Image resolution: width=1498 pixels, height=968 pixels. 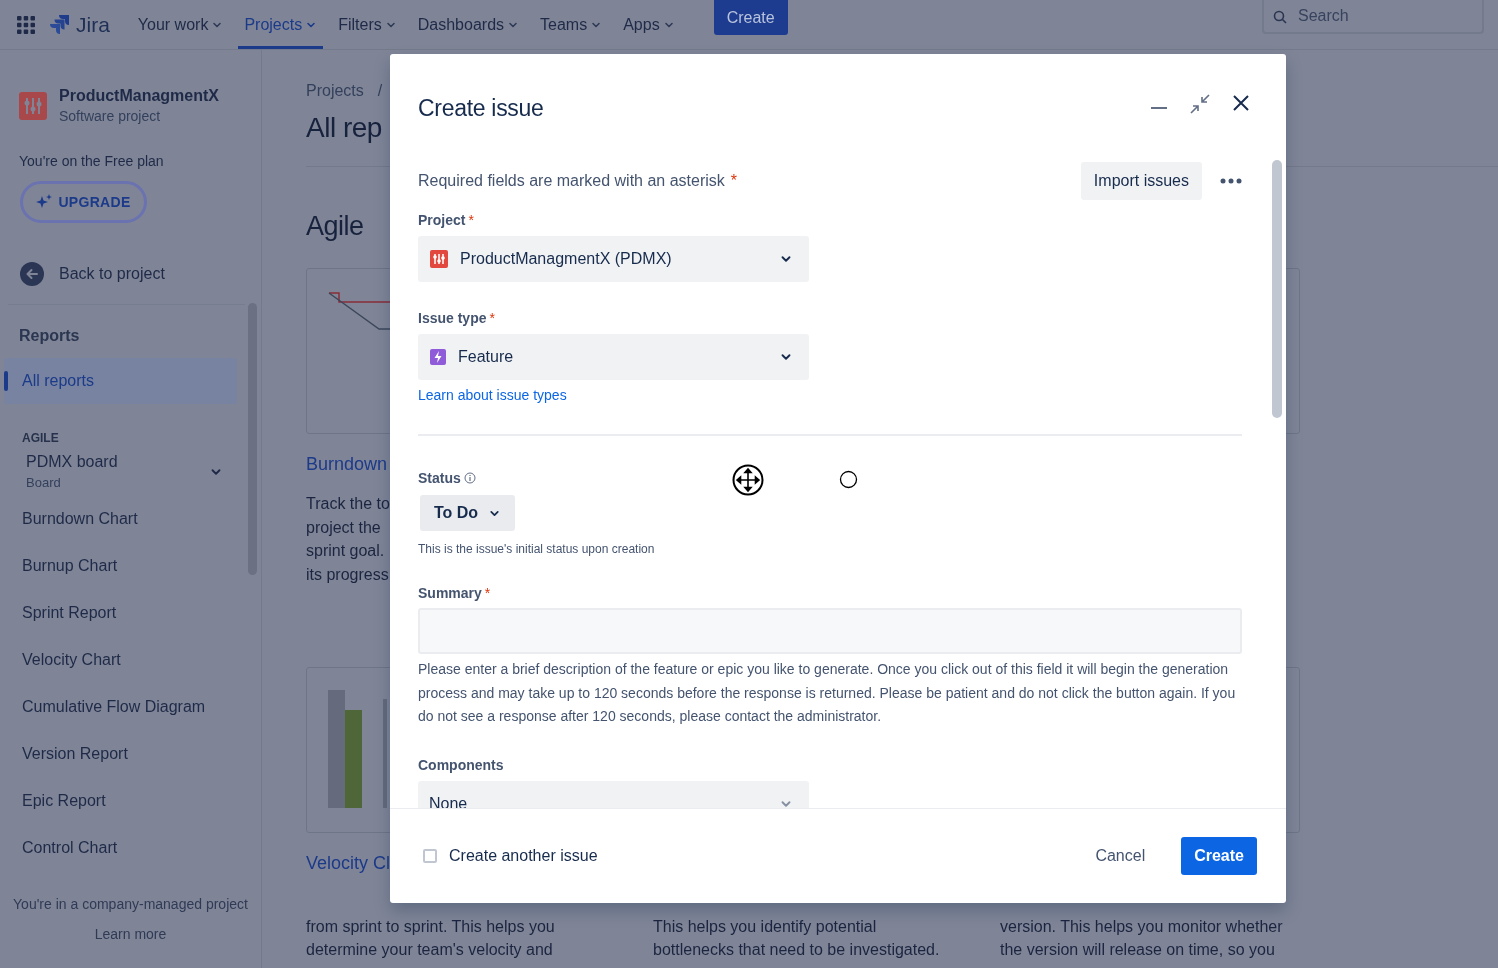 What do you see at coordinates (348, 539) in the screenshot?
I see `report-description: Track the to project the sprint goal. its progress` at bounding box center [348, 539].